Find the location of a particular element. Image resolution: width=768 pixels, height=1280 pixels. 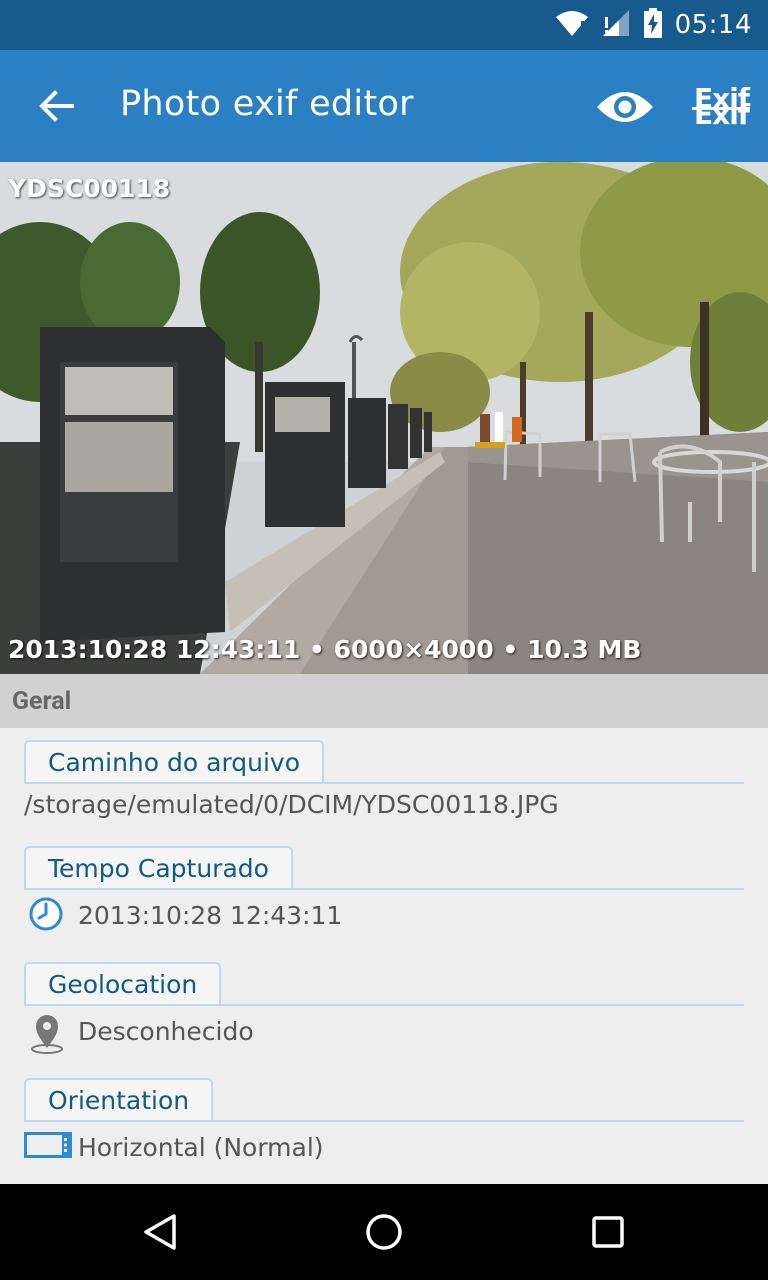

field-label: Orientation is located at coordinates (119, 1100).